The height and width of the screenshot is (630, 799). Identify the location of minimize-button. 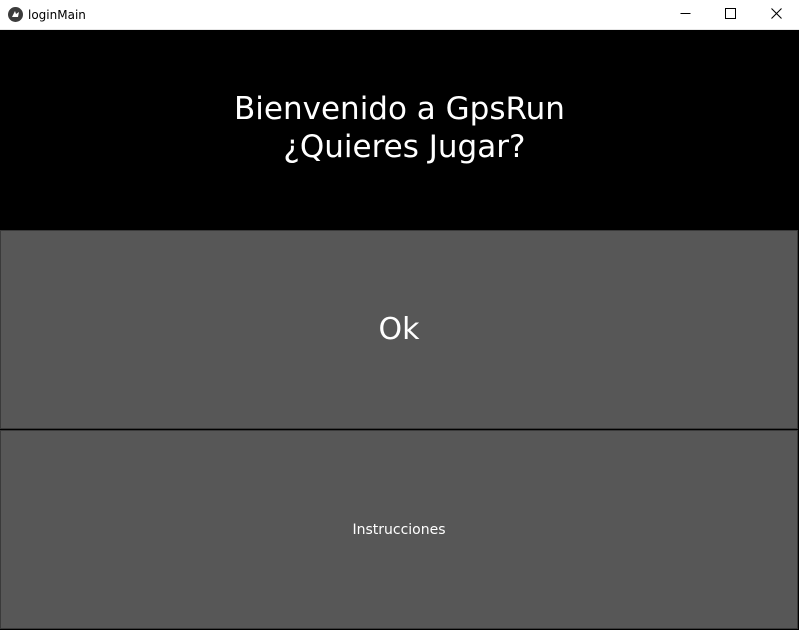
(685, 14).